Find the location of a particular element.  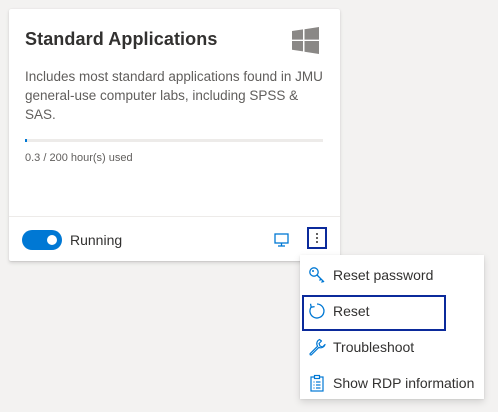

usage-text: 0.3 / 200 hour(s) used is located at coordinates (79, 158).